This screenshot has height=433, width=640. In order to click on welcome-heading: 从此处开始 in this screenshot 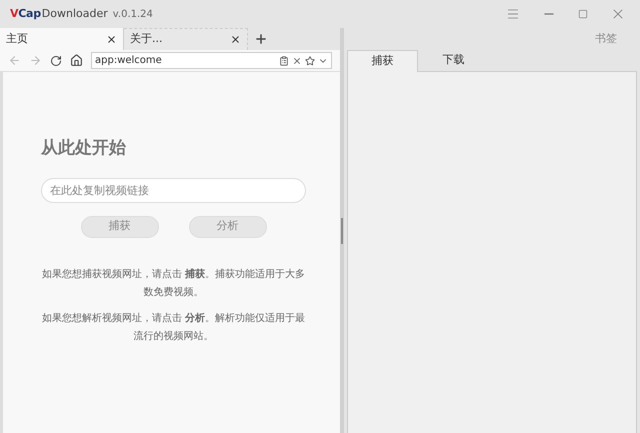, I will do `click(84, 148)`.